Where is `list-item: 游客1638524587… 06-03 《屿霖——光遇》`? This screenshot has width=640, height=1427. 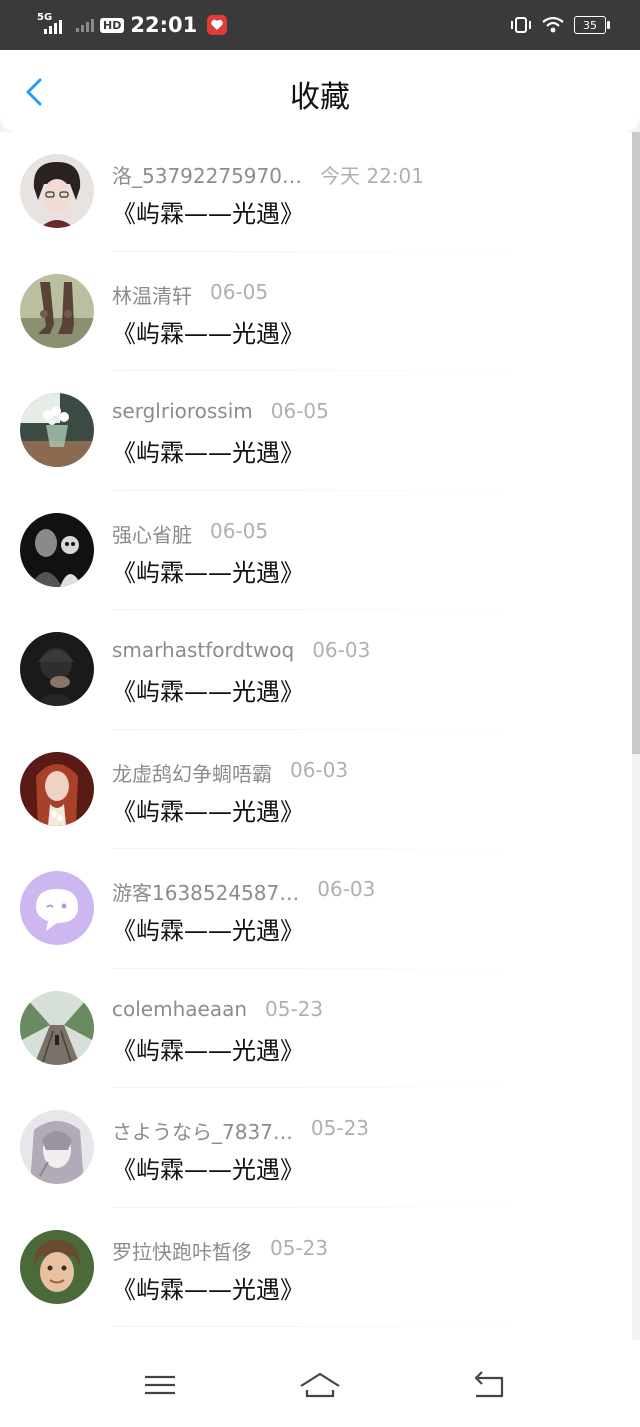
list-item: 游客1638524587… 06-03 《屿霖——光遇》 is located at coordinates (316, 909).